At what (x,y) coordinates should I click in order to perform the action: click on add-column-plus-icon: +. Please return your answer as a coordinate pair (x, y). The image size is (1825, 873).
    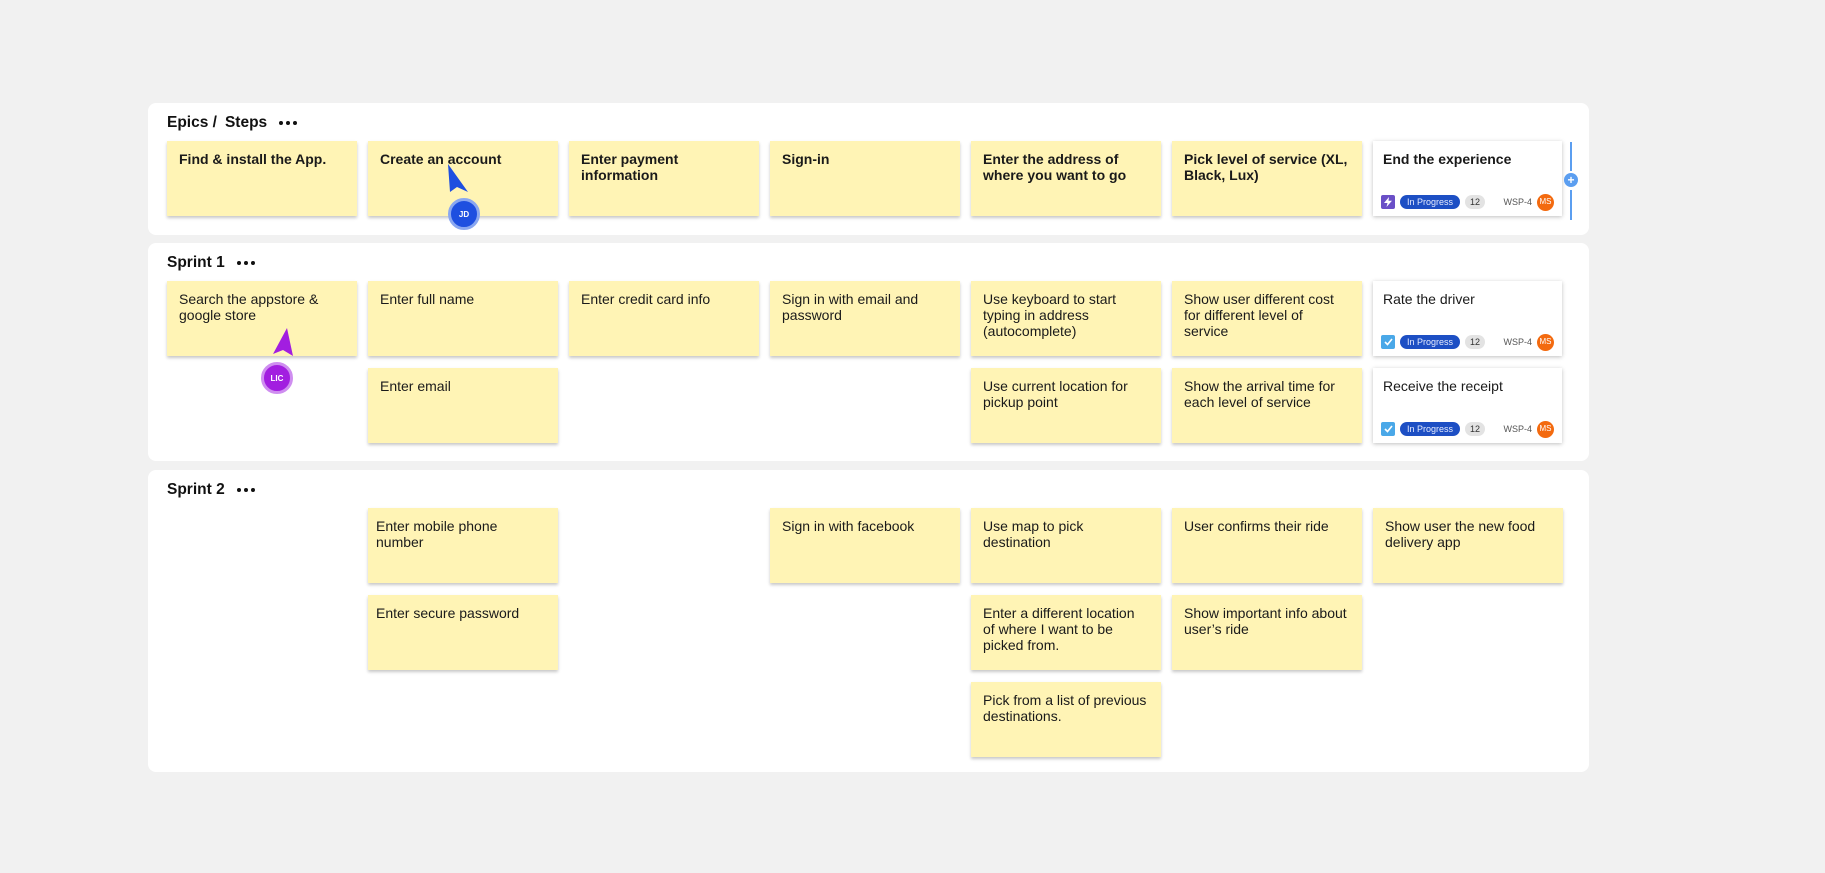
    Looking at the image, I should click on (1571, 180).